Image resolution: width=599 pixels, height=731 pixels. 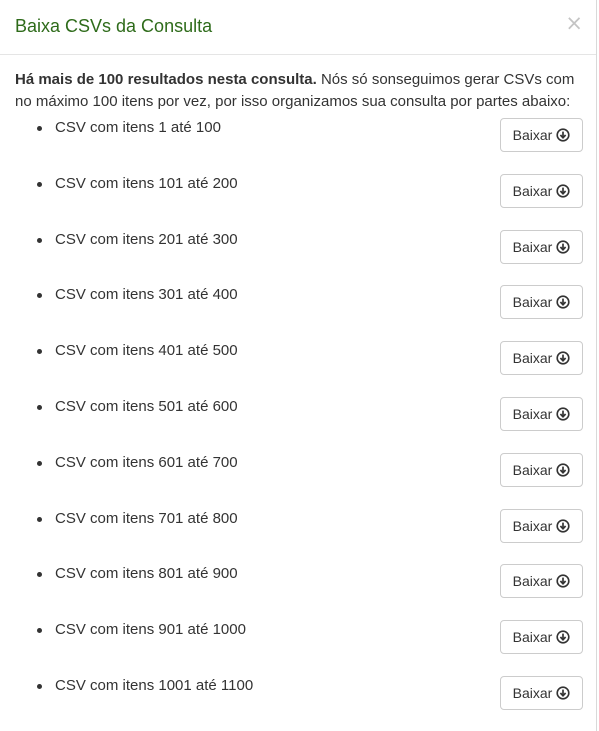 I want to click on modal-header: Baixa CSVs da Consulta ×, so click(x=298, y=27).